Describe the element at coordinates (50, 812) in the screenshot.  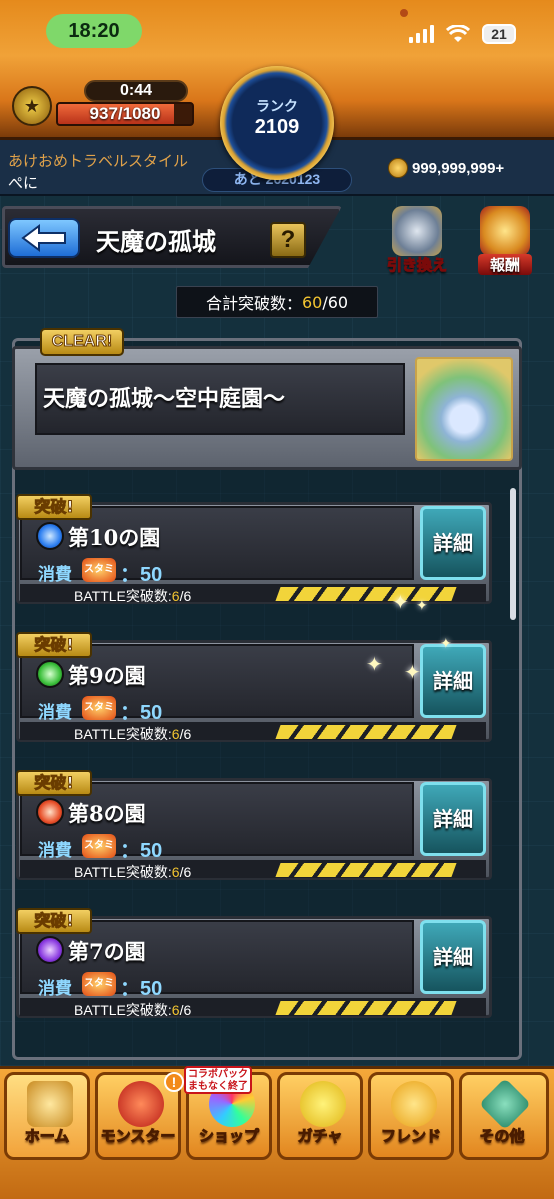
I see `fire-element-icon` at that location.